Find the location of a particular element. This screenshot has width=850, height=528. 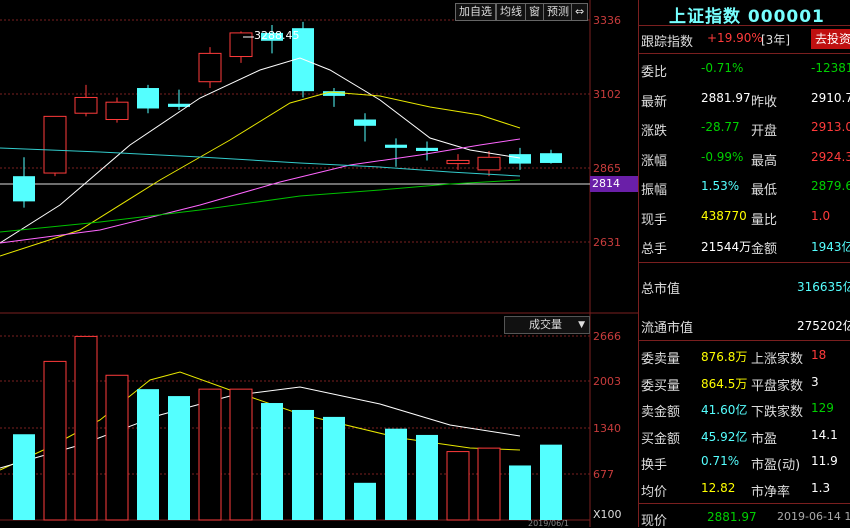

row-label: 卖金额 is located at coordinates (661, 412).